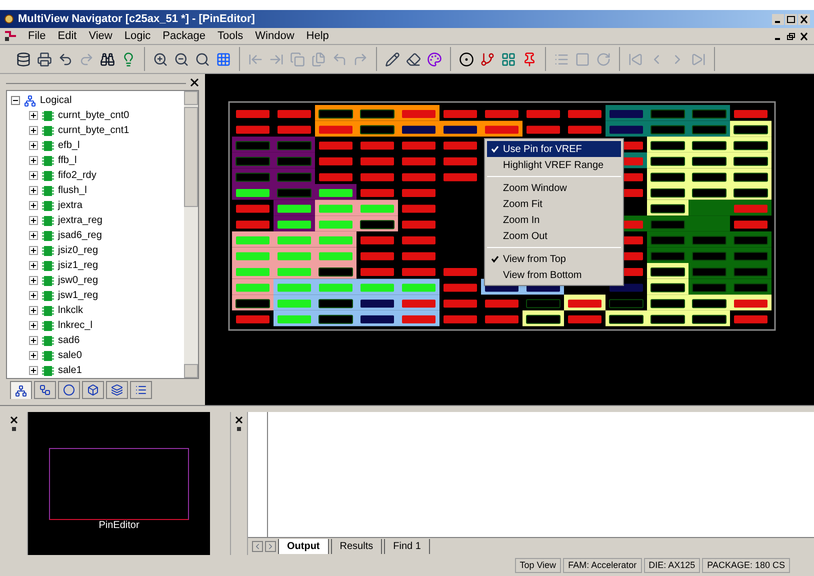 The image size is (814, 576). I want to click on scrollbar, so click(191, 234).